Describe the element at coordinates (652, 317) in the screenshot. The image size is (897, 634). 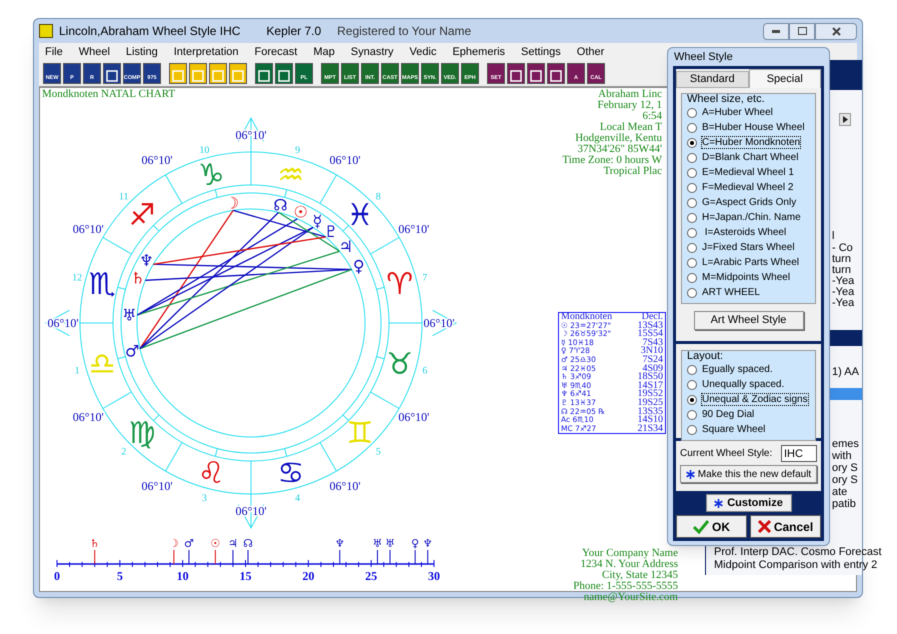
I see `column-header: Decl.` at that location.